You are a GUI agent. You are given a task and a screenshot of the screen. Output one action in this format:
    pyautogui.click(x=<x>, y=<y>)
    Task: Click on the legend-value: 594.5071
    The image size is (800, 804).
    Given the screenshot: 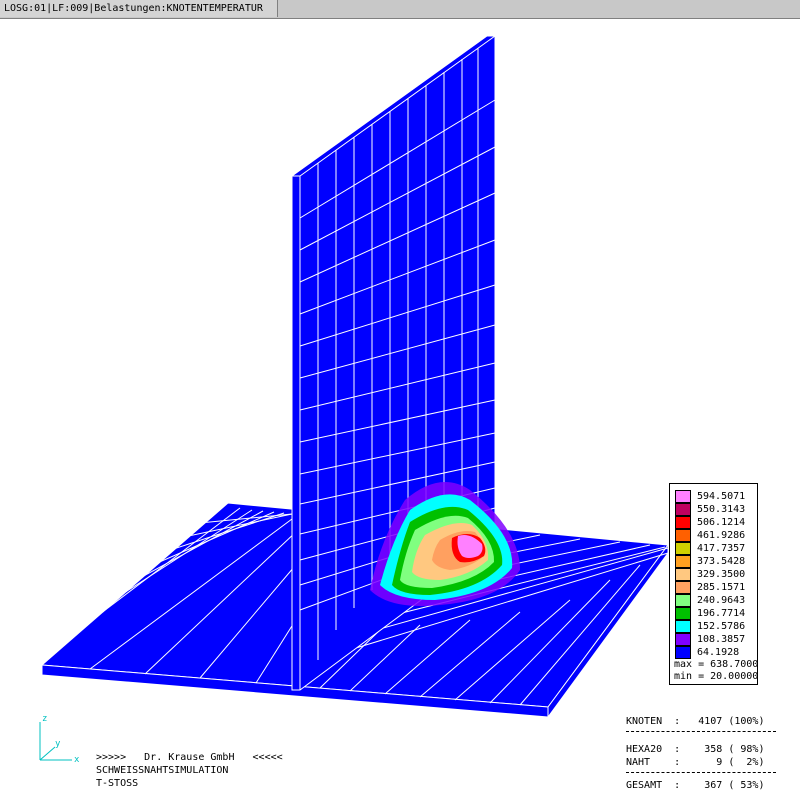 What is the action you would take?
    pyautogui.click(x=721, y=496)
    